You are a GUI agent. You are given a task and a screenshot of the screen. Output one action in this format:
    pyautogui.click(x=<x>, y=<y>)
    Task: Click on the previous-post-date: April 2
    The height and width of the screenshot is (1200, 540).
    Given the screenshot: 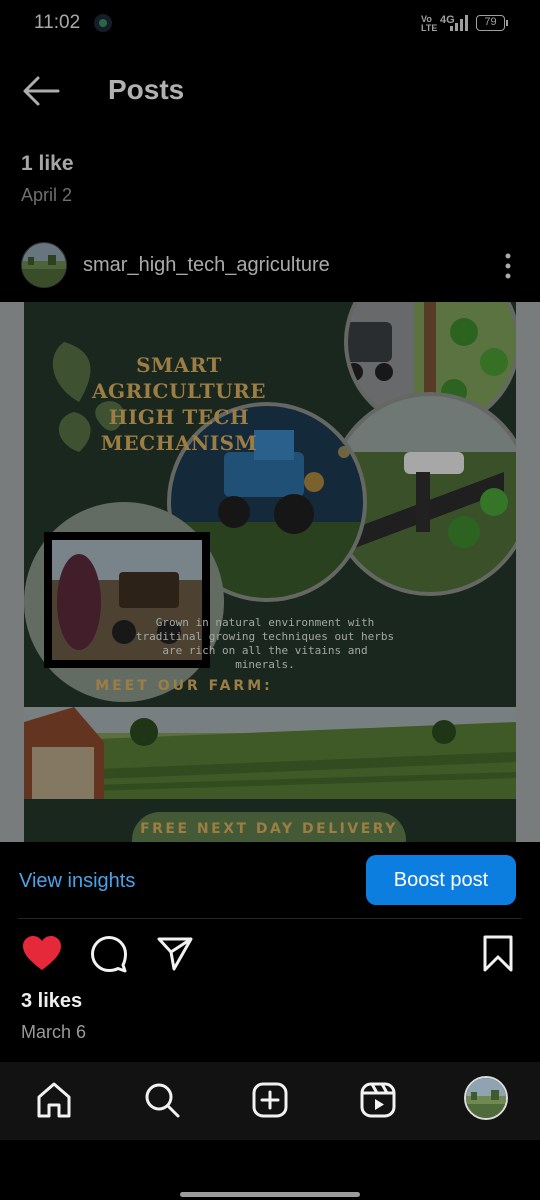 What is the action you would take?
    pyautogui.click(x=47, y=195)
    